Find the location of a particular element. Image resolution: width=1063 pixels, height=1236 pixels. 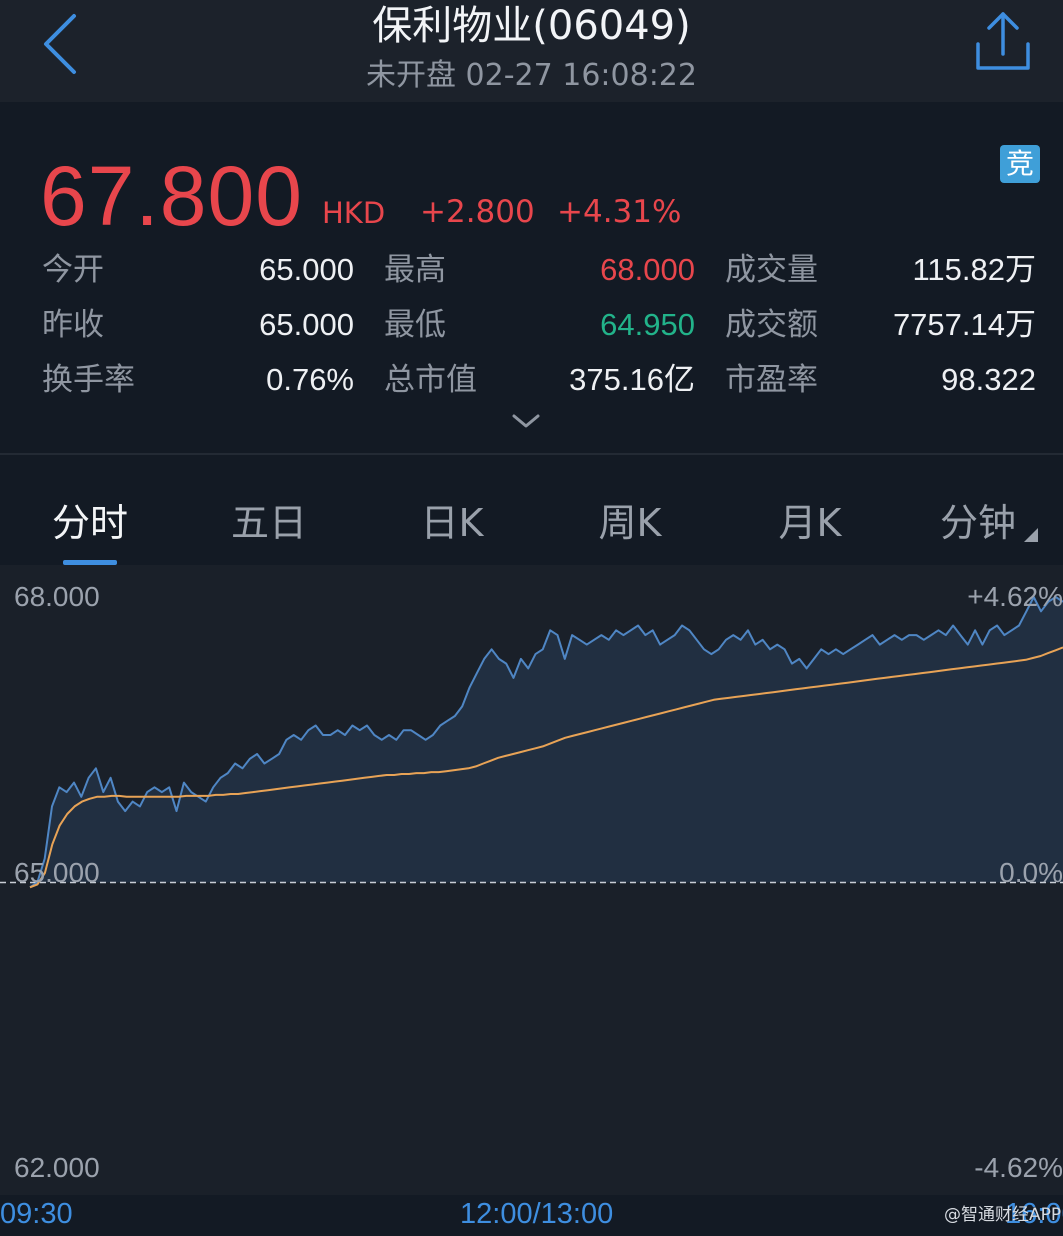

stat-value-prev-close: 65.000 is located at coordinates (306, 324).